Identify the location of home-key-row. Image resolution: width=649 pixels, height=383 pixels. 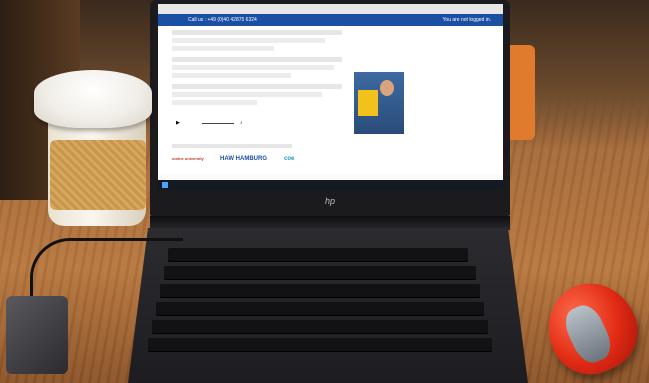
(320, 309).